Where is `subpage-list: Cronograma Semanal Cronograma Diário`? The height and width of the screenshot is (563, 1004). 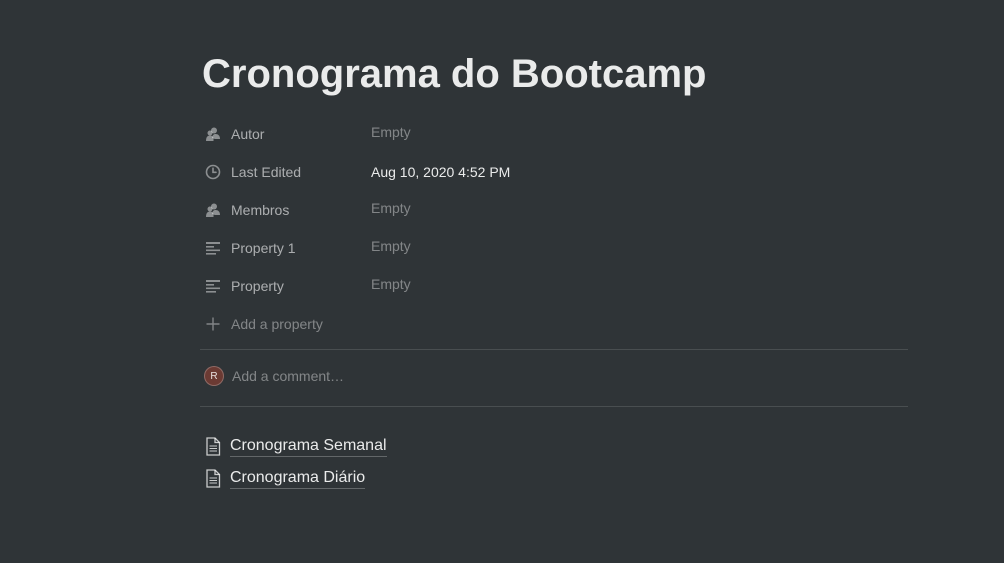 subpage-list: Cronograma Semanal Cronograma Diário is located at coordinates (293, 462).